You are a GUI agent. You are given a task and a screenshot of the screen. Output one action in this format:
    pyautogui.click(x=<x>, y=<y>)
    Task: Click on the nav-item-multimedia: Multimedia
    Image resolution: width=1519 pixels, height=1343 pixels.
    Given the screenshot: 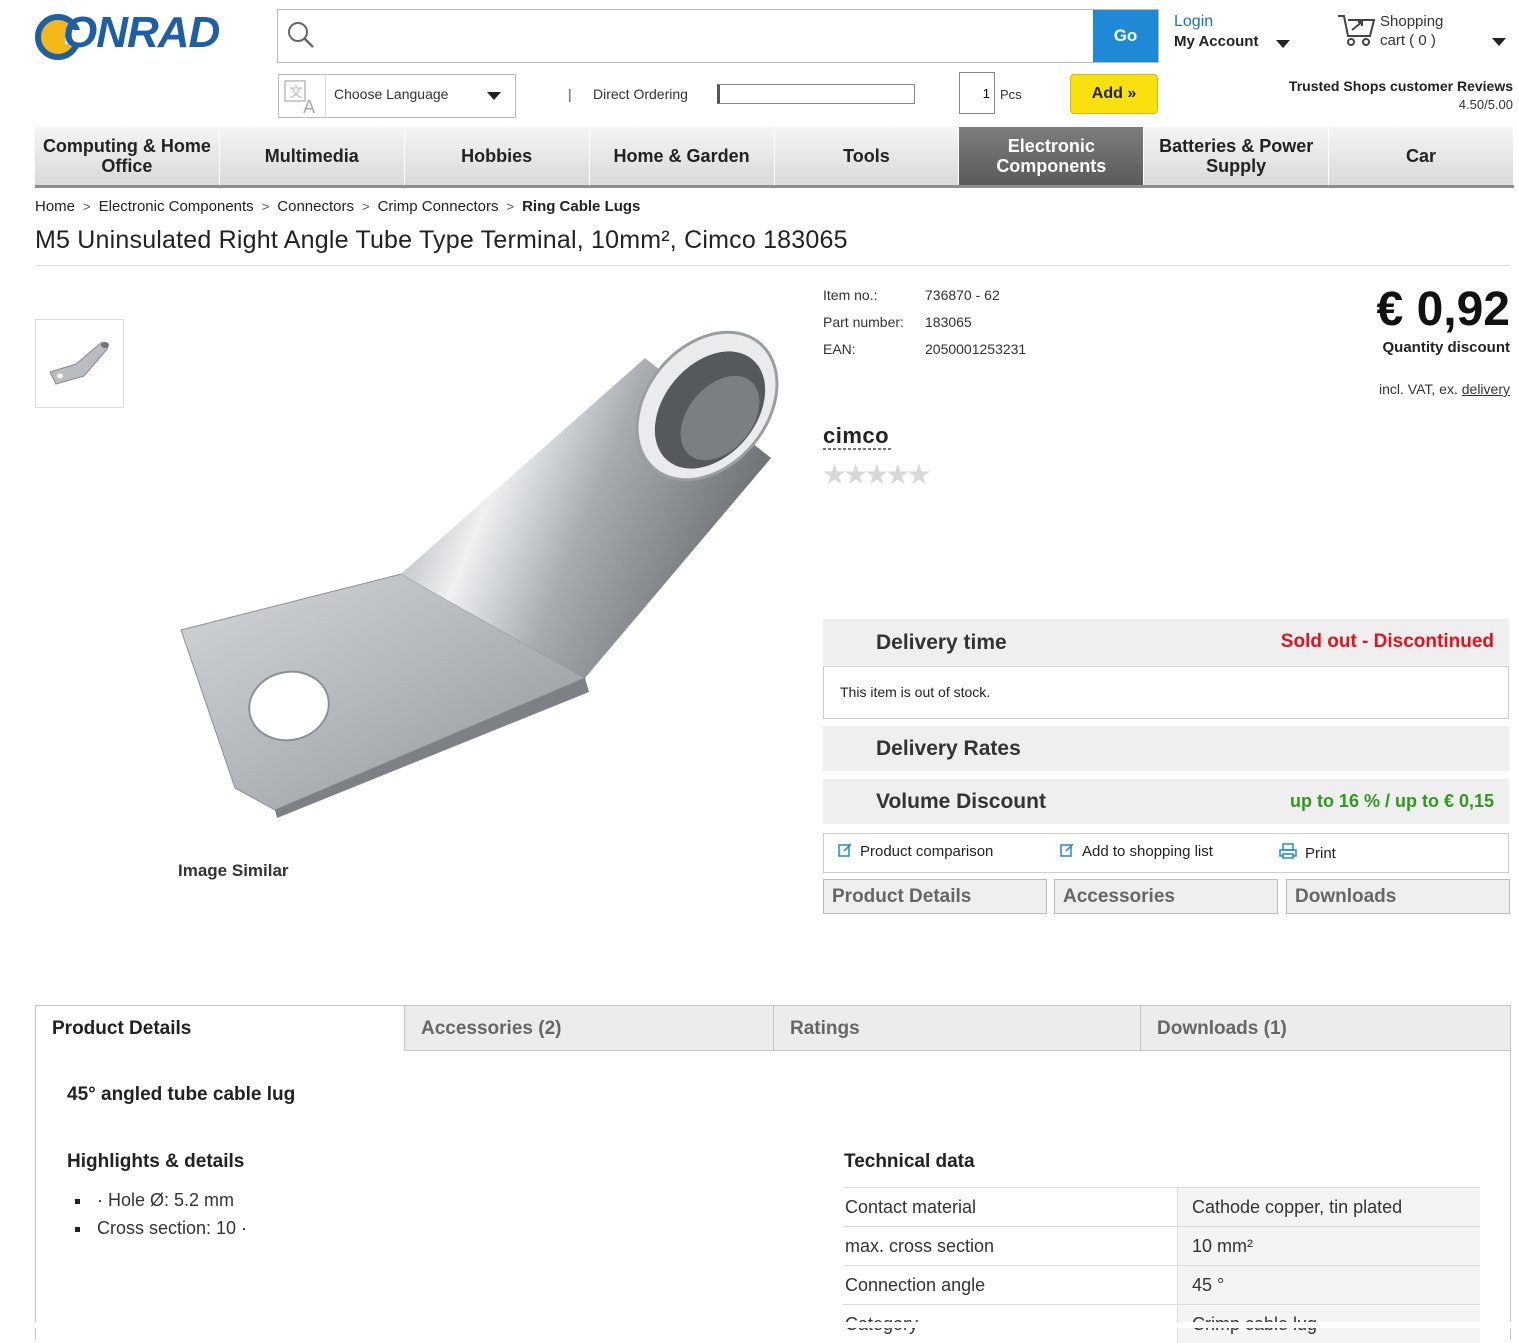 What is the action you would take?
    pyautogui.click(x=312, y=156)
    